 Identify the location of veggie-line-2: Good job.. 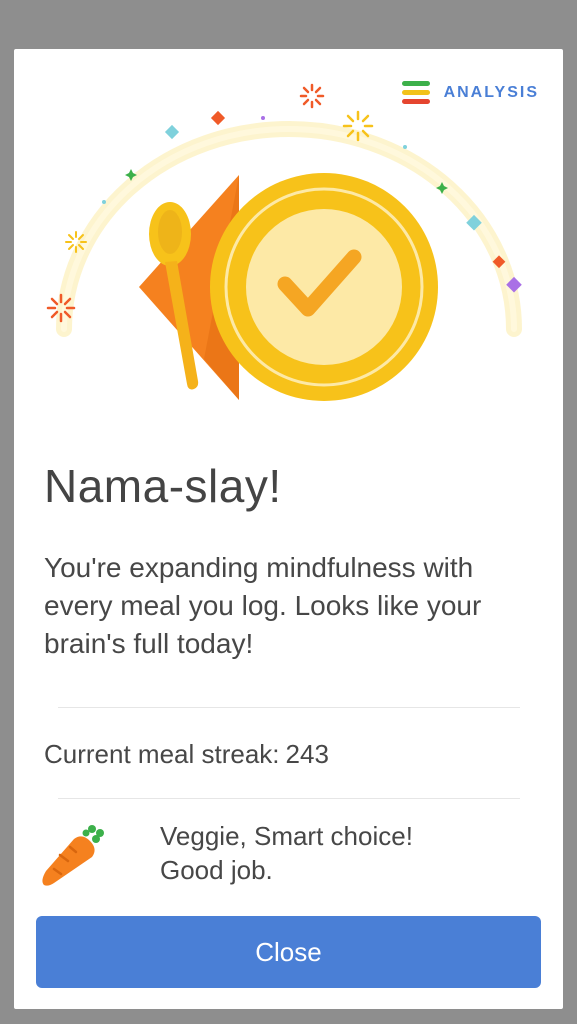
(216, 870).